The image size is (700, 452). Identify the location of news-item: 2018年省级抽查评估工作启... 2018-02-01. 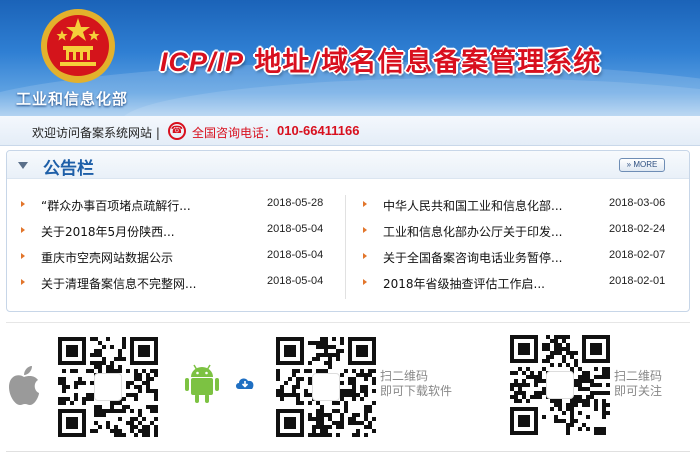
(528, 283).